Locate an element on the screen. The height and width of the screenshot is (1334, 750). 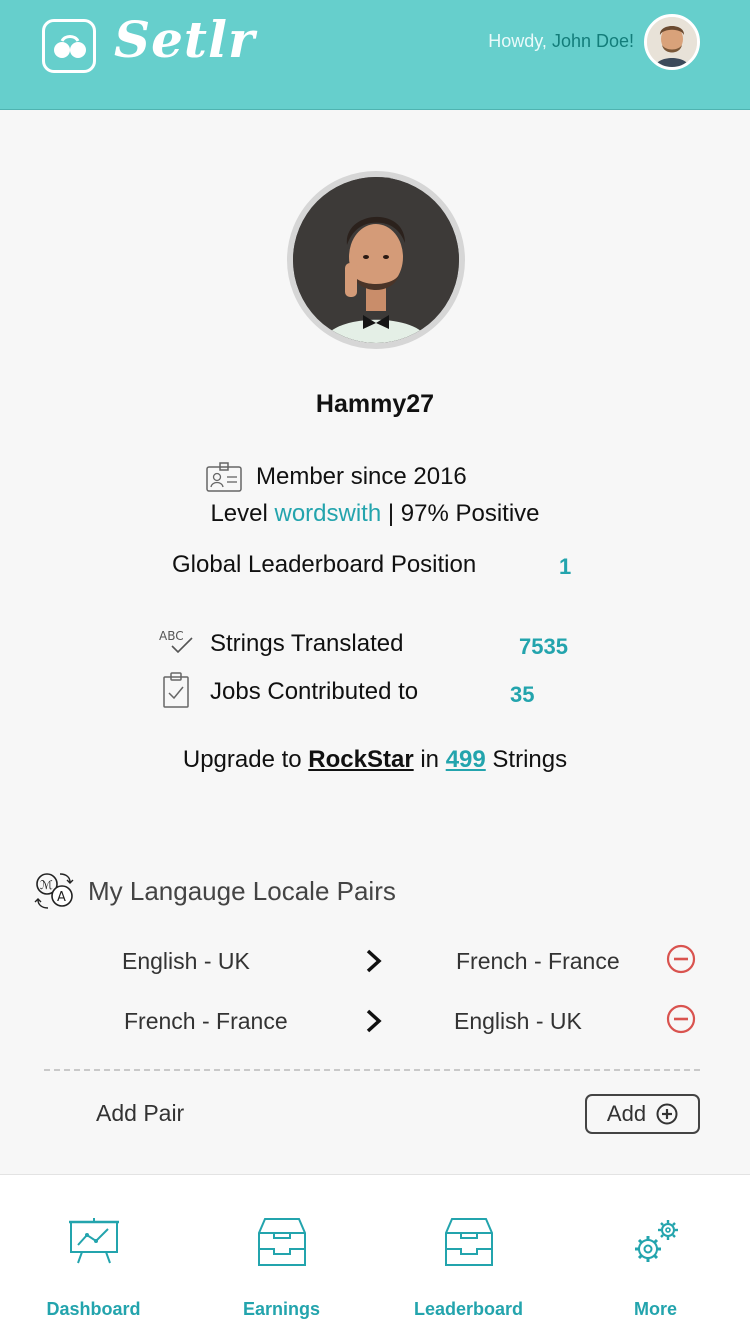
nav-item-more: More is located at coordinates (655, 1254).